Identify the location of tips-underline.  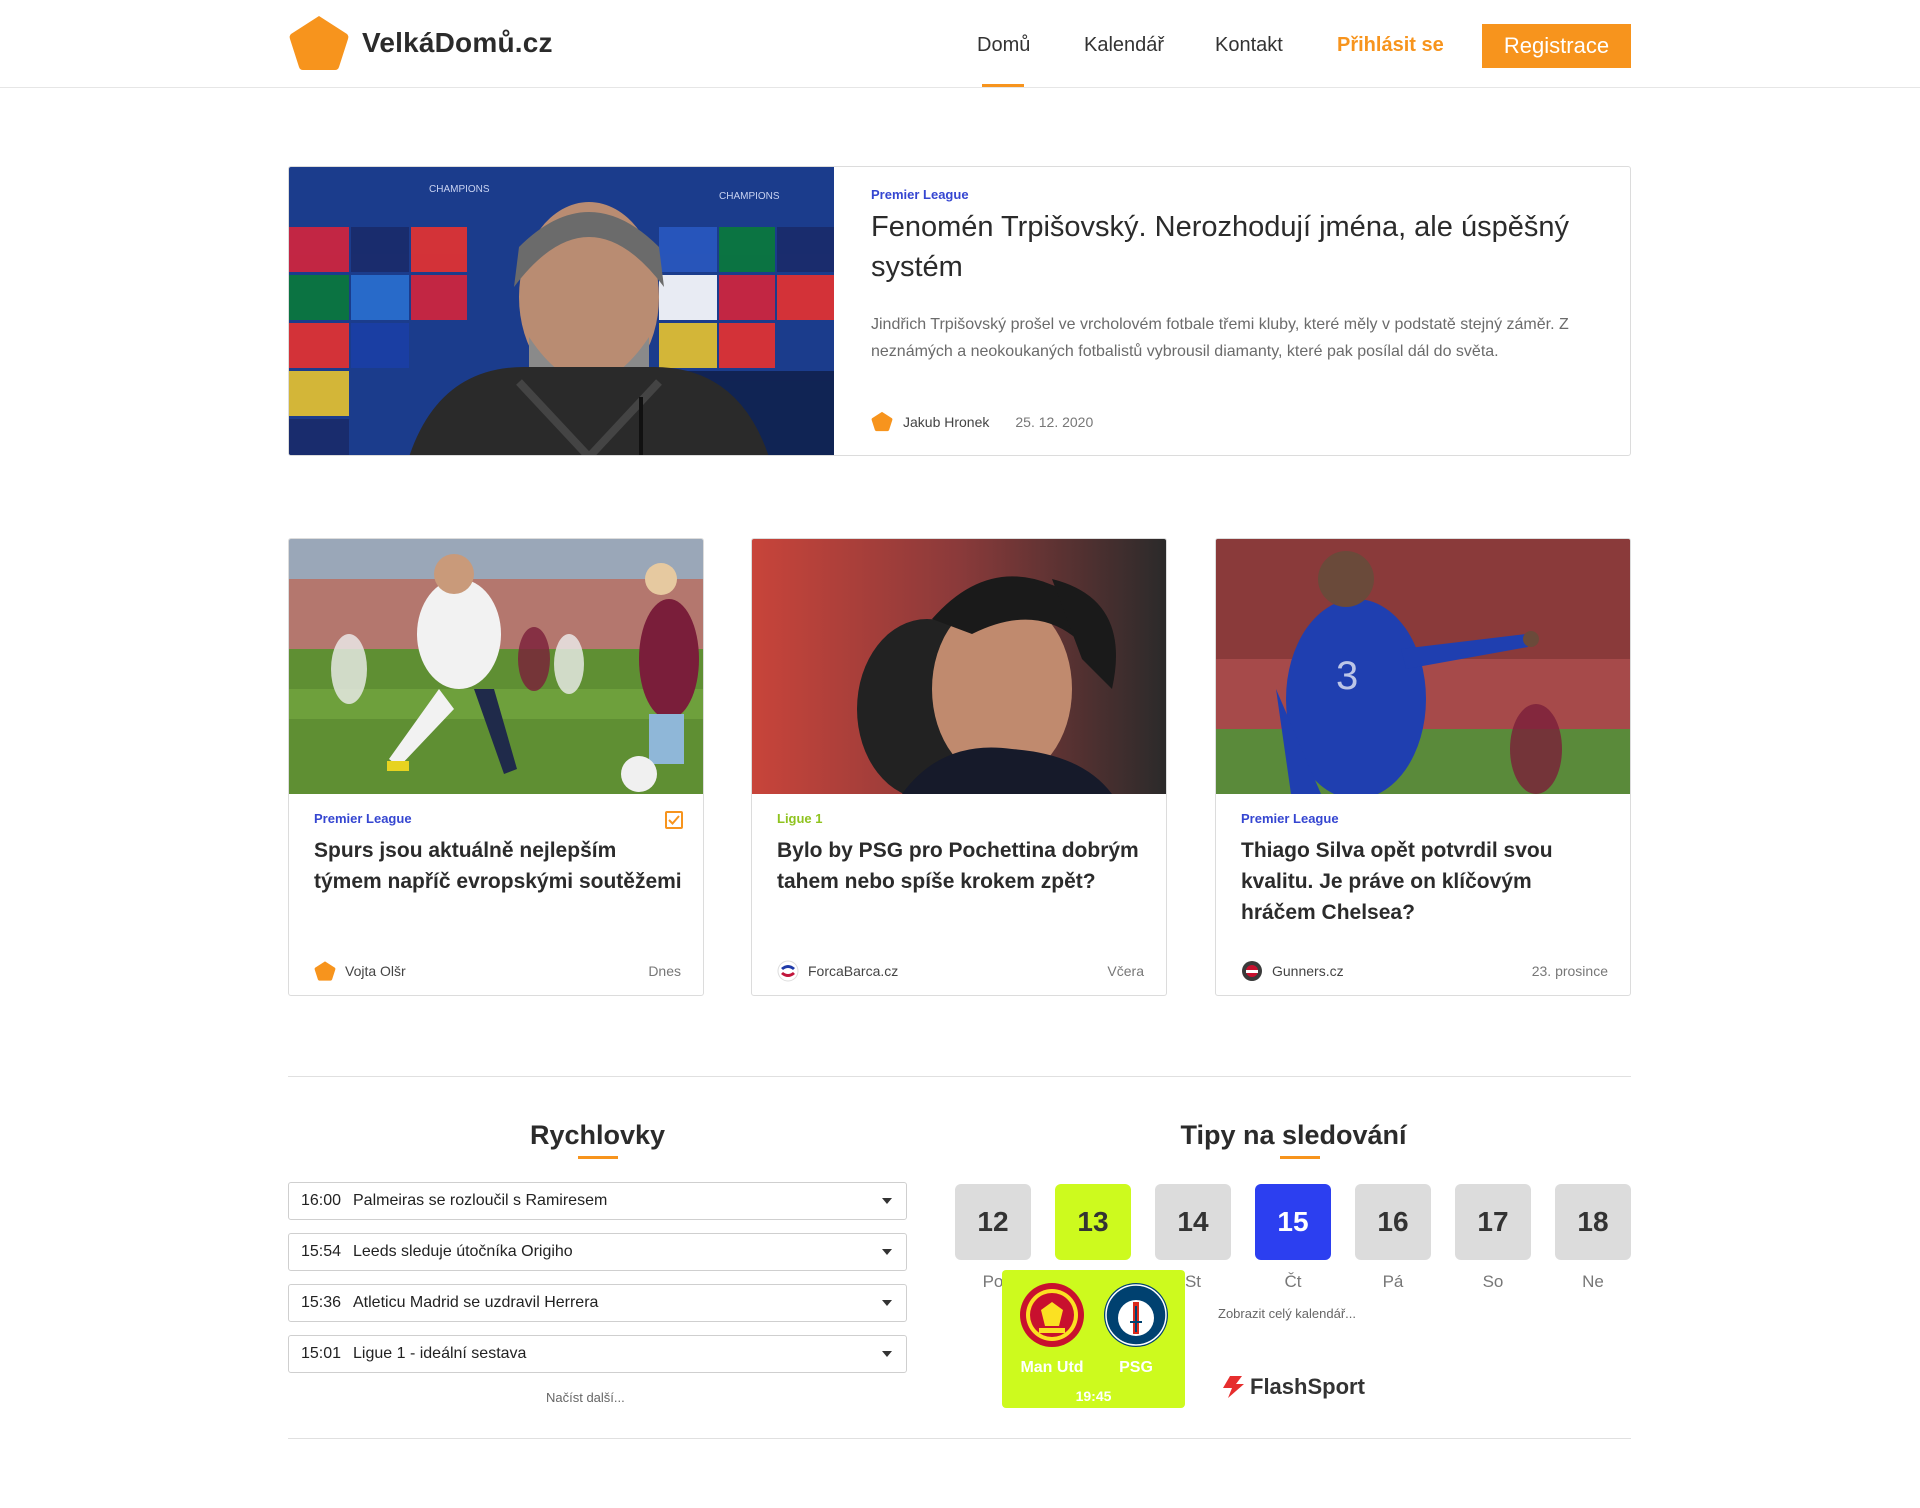
(1300, 1157).